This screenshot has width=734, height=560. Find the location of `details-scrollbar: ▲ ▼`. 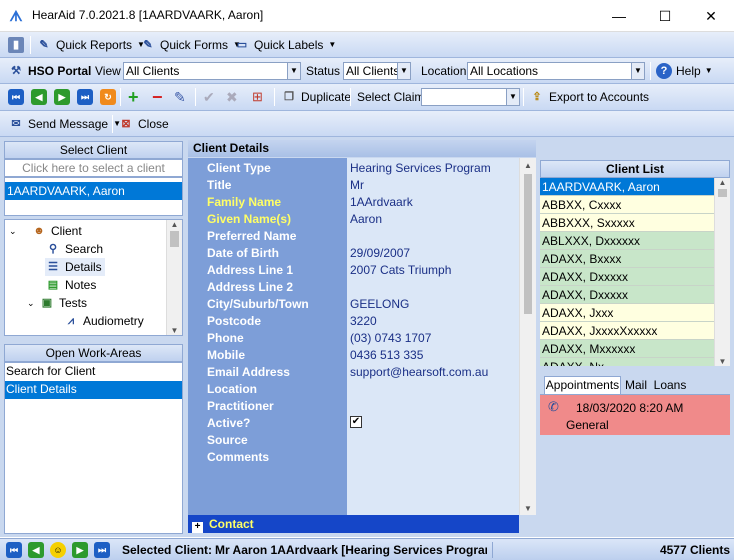

details-scrollbar: ▲ ▼ is located at coordinates (527, 336).